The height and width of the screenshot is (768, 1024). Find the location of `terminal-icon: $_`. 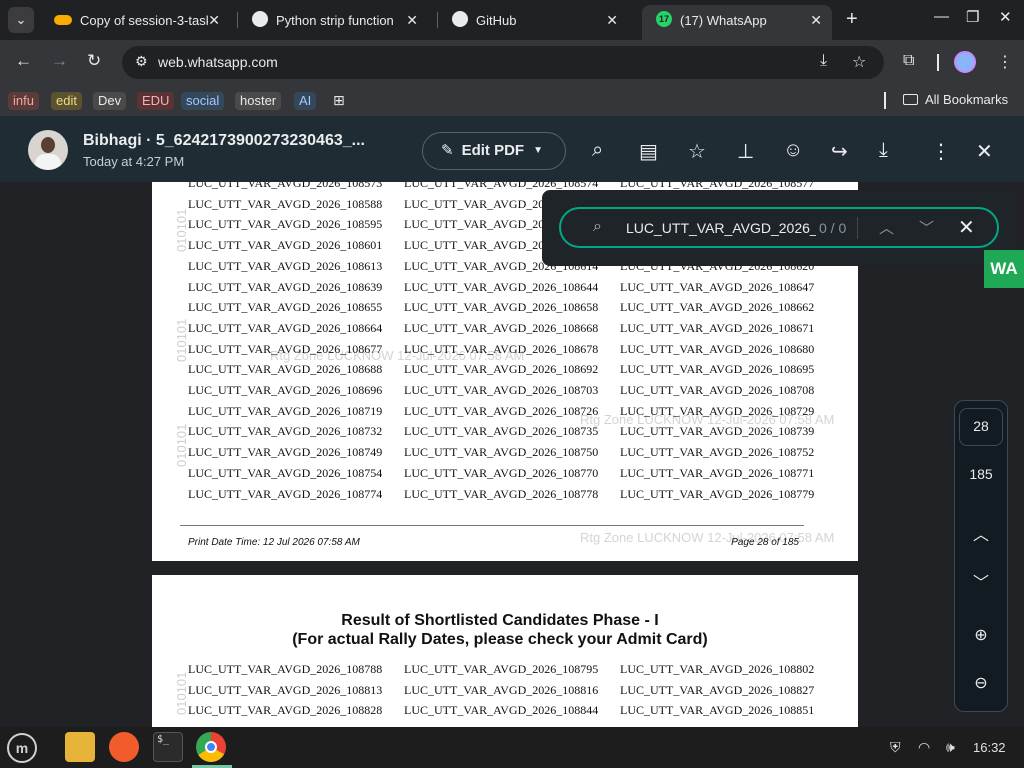

terminal-icon: $_ is located at coordinates (168, 747).